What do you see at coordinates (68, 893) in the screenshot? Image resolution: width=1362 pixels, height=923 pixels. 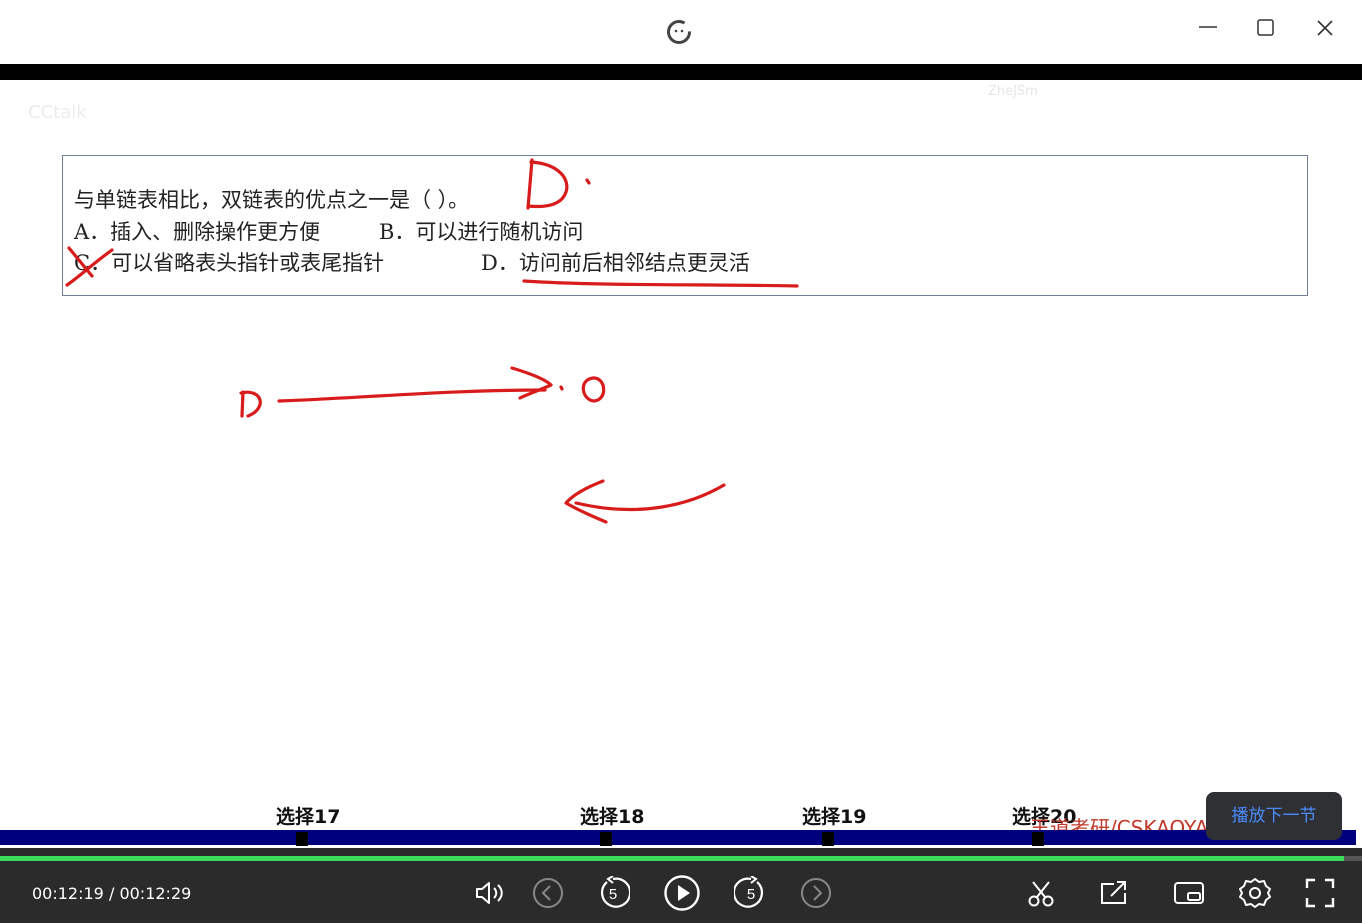 I see `current-time: 00:12:19` at bounding box center [68, 893].